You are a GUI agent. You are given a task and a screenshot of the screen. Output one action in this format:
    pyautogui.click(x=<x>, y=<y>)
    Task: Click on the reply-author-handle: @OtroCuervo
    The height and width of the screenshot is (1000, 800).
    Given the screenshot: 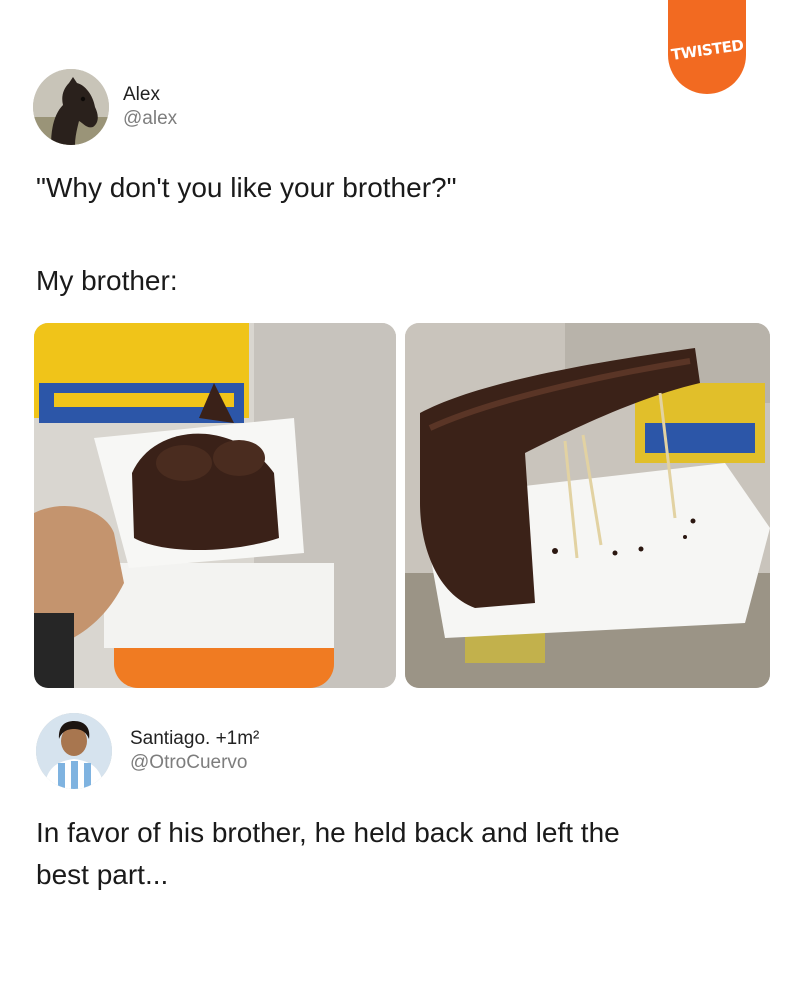 What is the action you would take?
    pyautogui.click(x=194, y=763)
    